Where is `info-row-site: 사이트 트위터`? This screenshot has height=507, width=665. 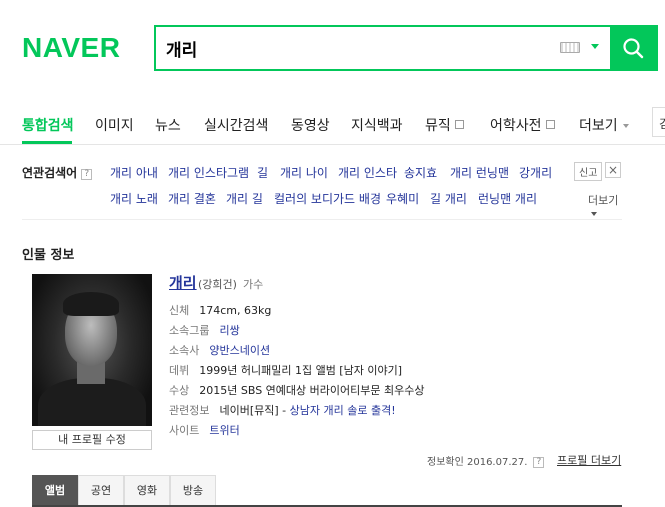
info-row-site: 사이트 트위터 is located at coordinates (204, 430).